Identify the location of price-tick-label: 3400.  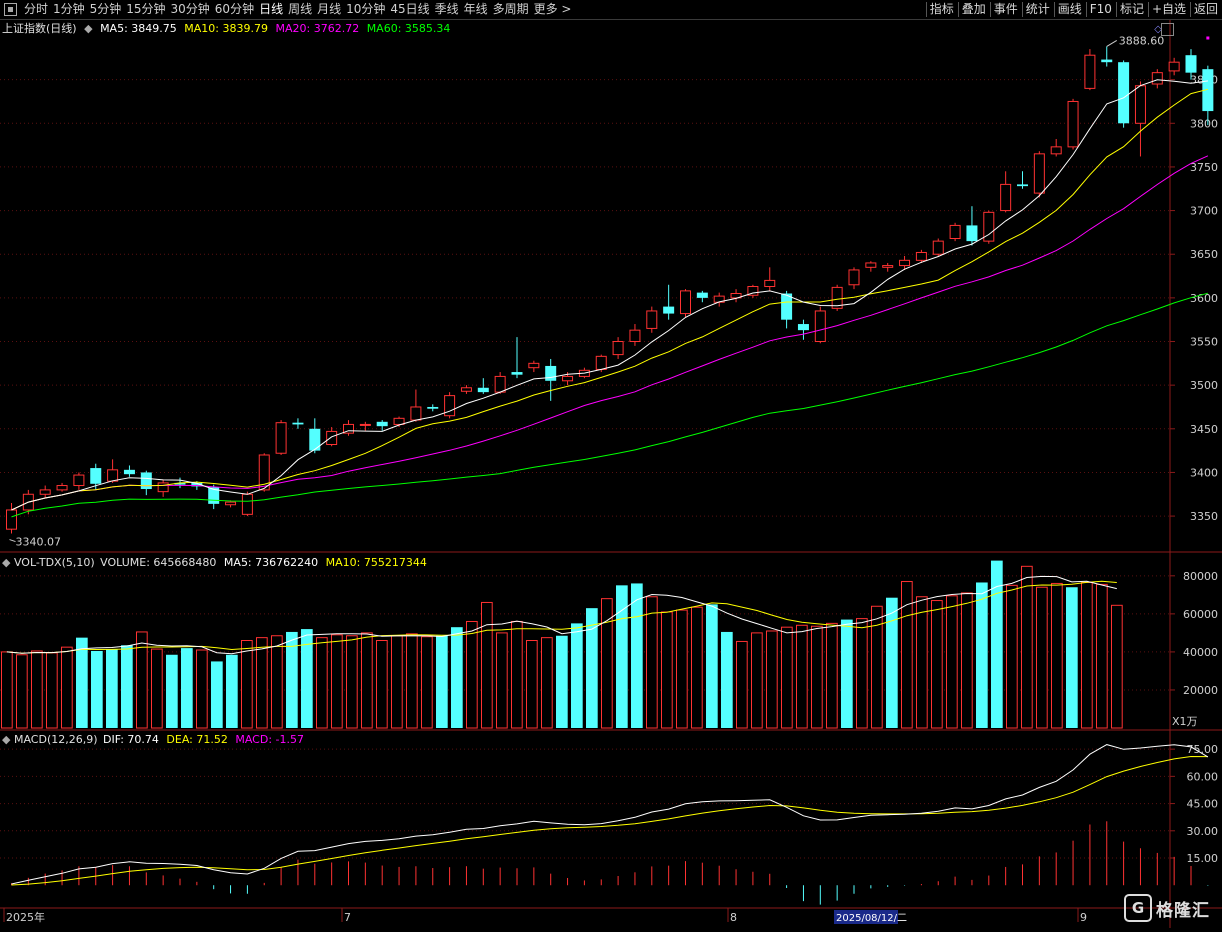
(1204, 472).